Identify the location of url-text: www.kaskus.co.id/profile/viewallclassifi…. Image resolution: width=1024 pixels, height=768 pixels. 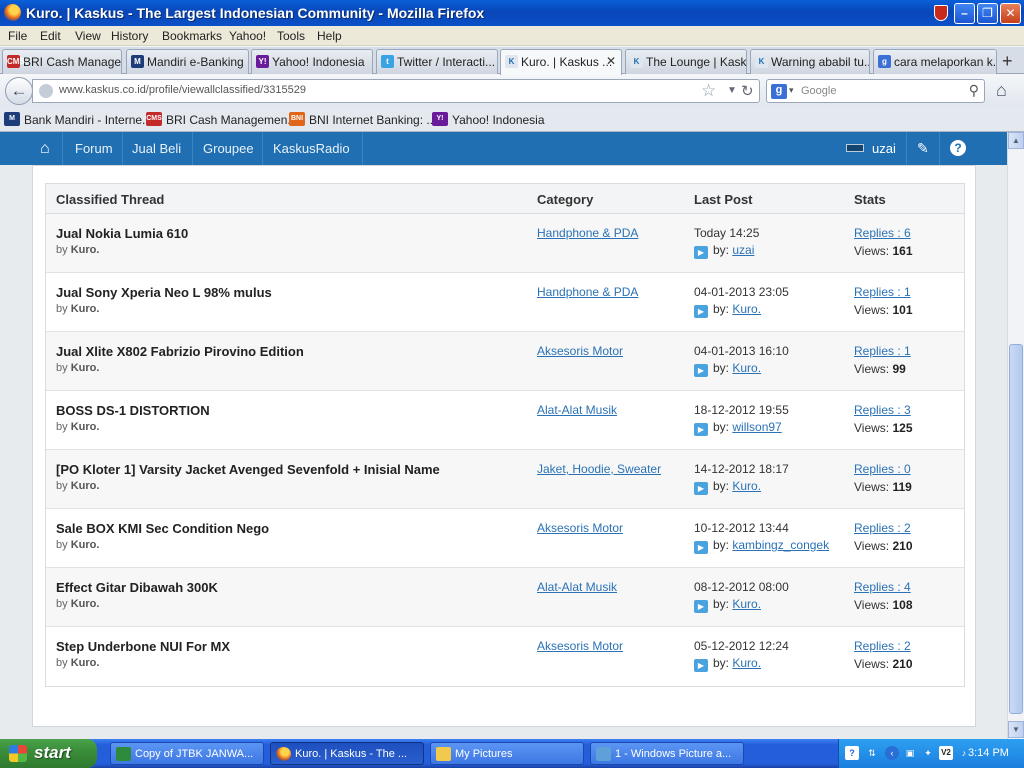
(182, 90).